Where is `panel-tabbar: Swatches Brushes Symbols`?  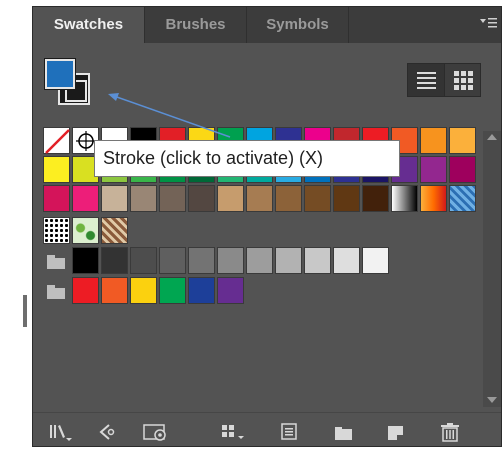
panel-tabbar: Swatches Brushes Symbols is located at coordinates (267, 25).